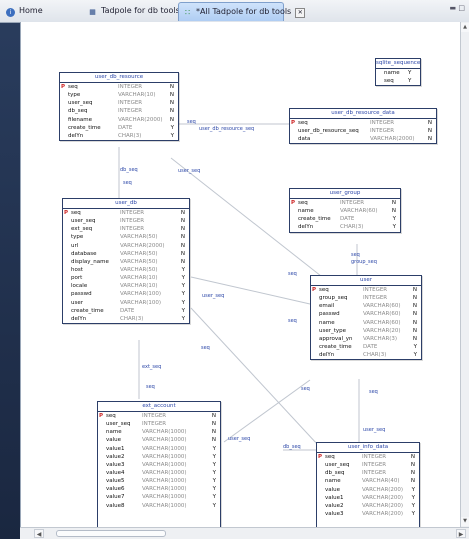 Image resolution: width=469 pixels, height=539 pixels. I want to click on scroll-up-icon: ▲, so click(465, 27).